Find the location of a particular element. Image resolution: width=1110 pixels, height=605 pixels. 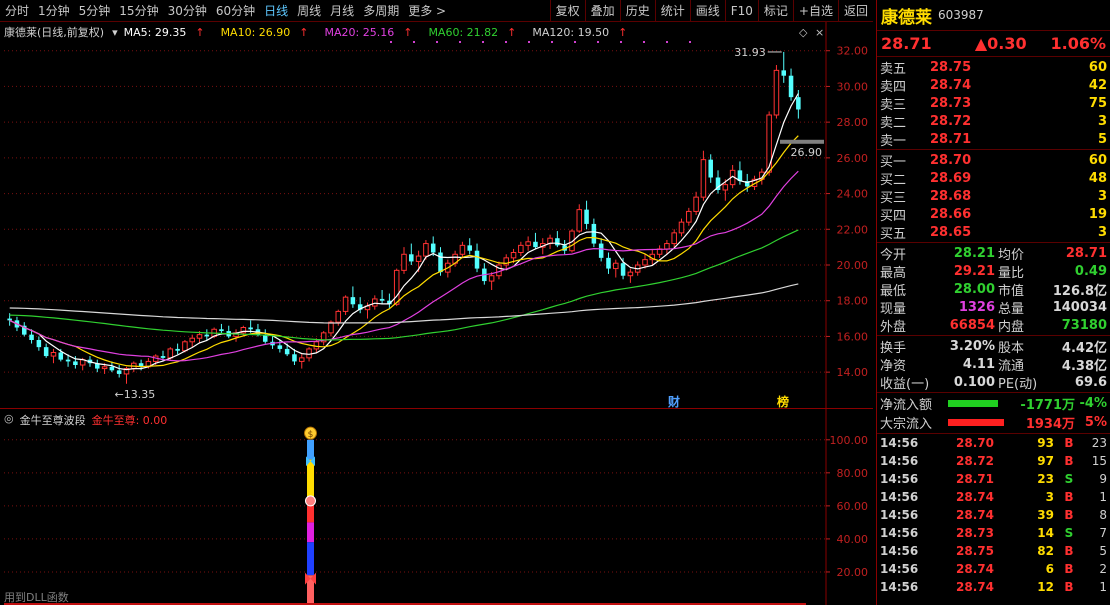

ma-legend-item: MA20: 25.16 ↑ is located at coordinates (373, 32).